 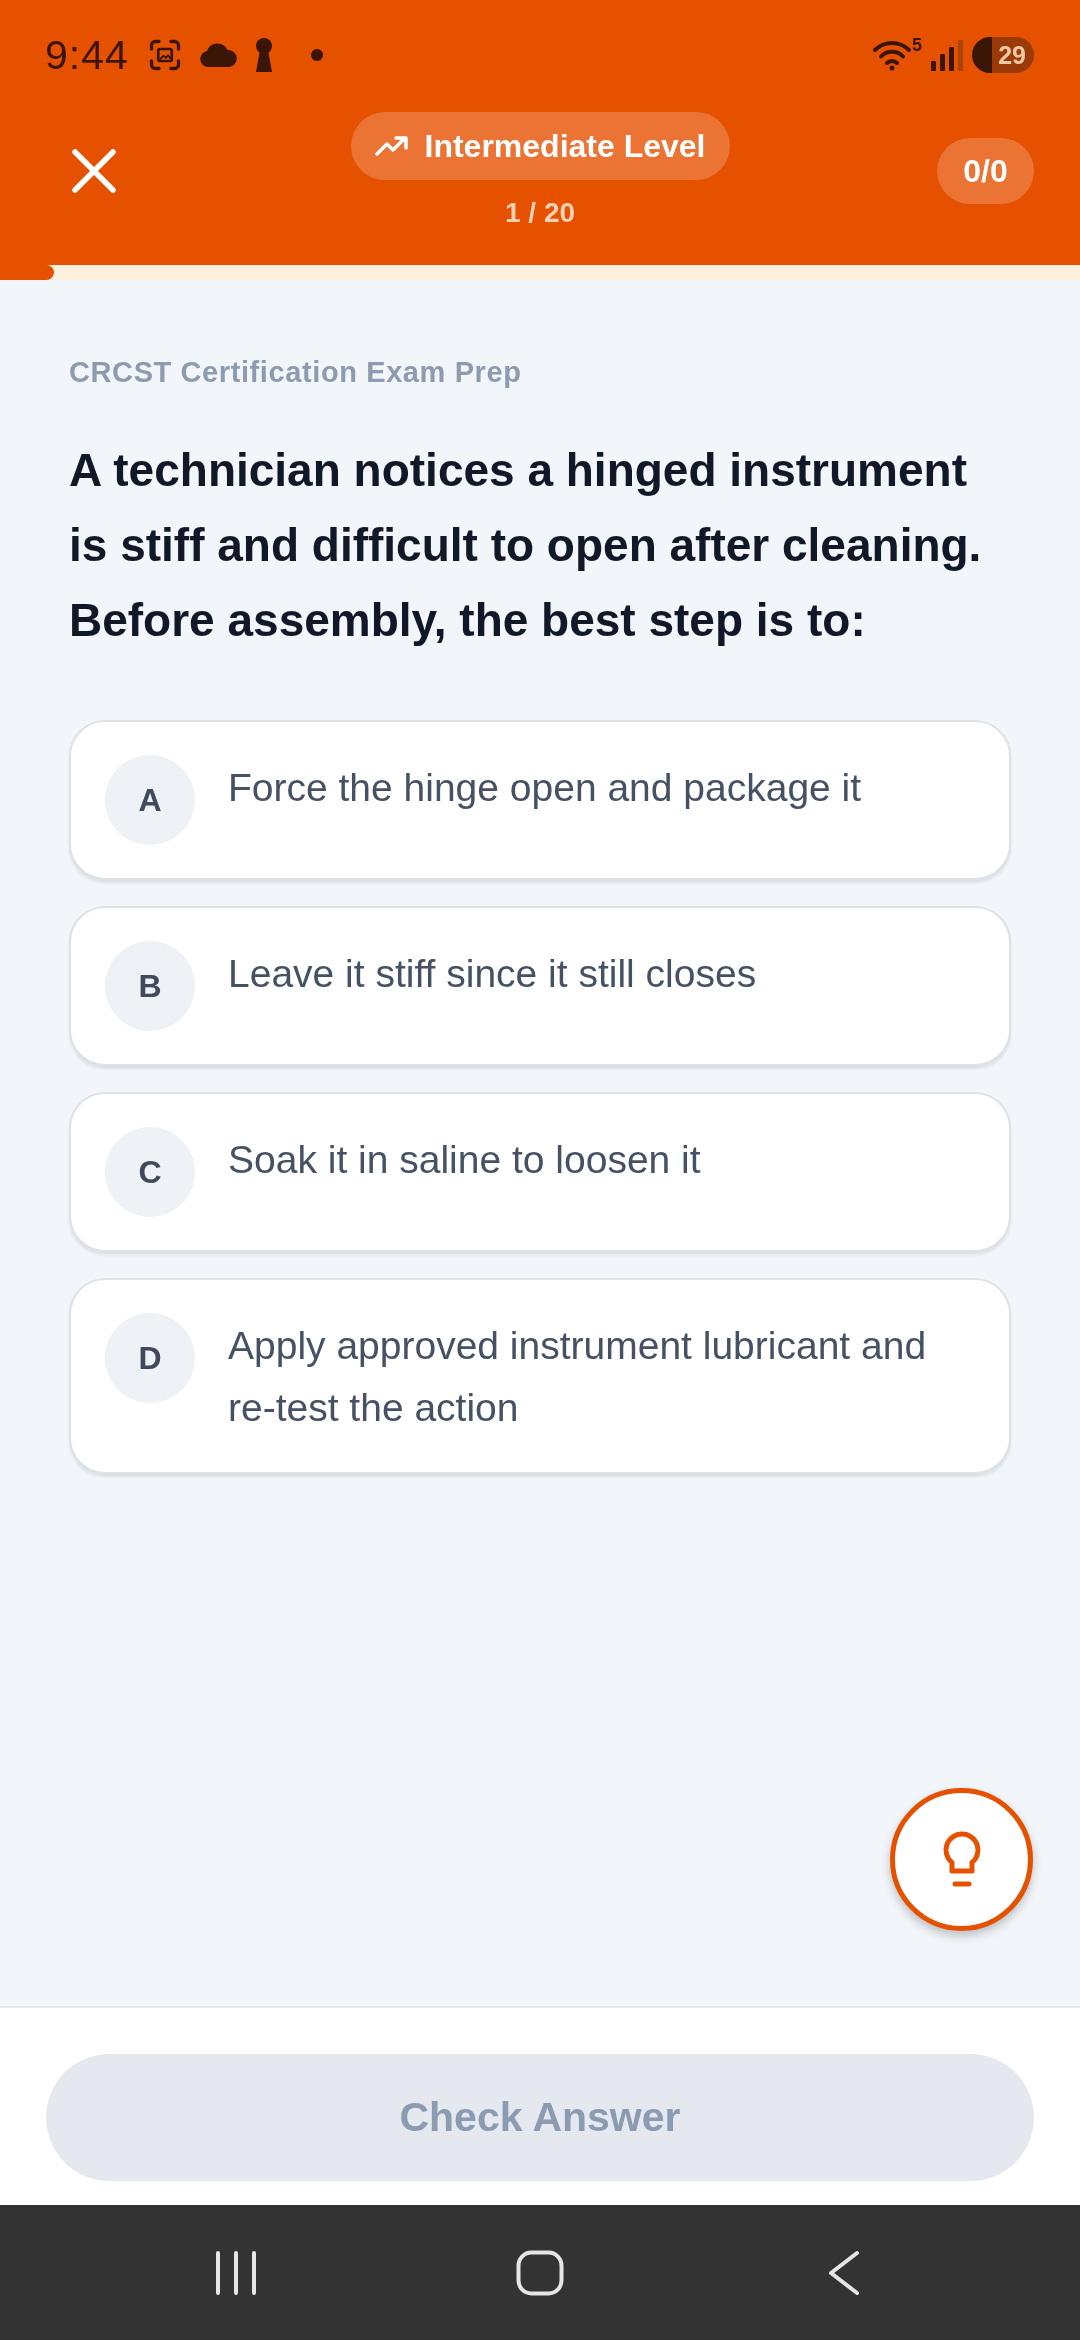 What do you see at coordinates (917, 45) in the screenshot?
I see `wifi-band-label: 5` at bounding box center [917, 45].